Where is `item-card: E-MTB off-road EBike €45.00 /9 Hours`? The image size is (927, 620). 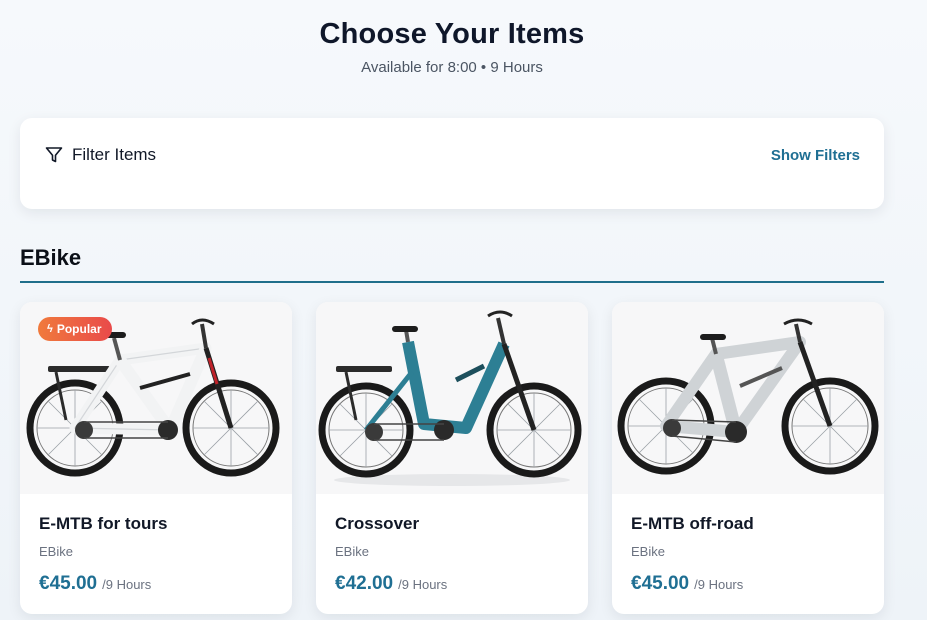 item-card: E-MTB off-road EBike €45.00 /9 Hours is located at coordinates (748, 458).